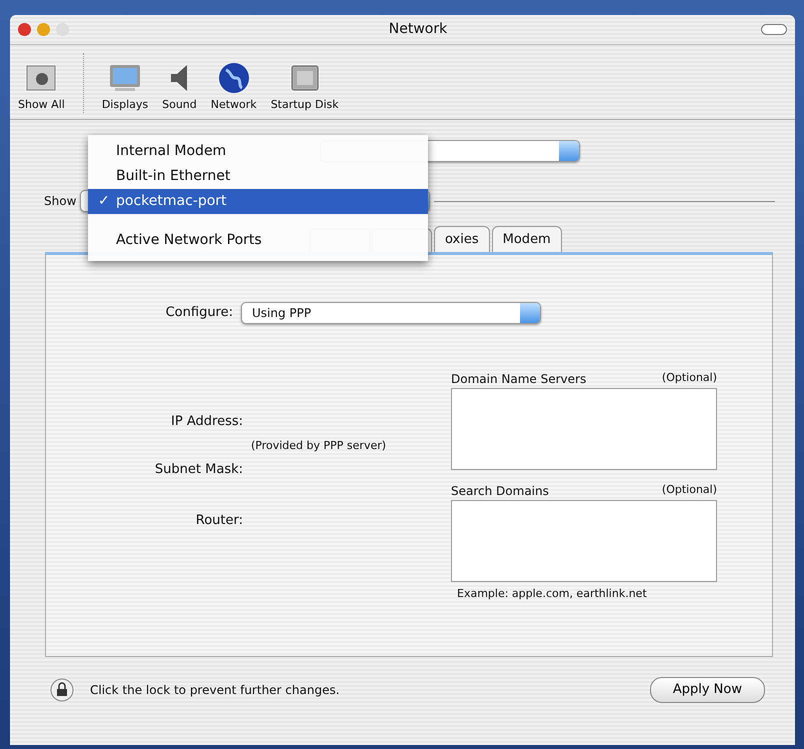 The image size is (804, 749). Describe the element at coordinates (258, 176) in the screenshot. I see `menu-item: Built-in Ethernet` at that location.